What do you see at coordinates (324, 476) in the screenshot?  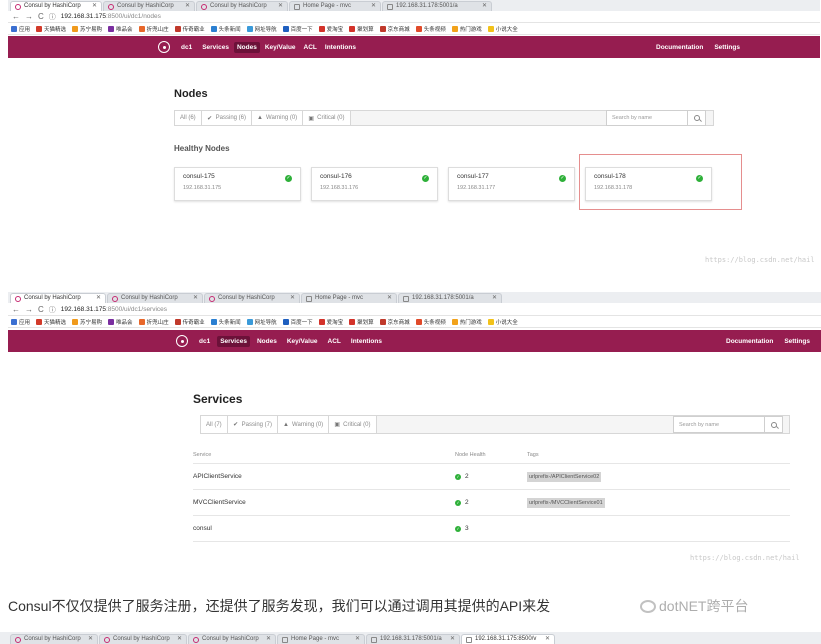 I see `service-name: APIClientService` at bounding box center [324, 476].